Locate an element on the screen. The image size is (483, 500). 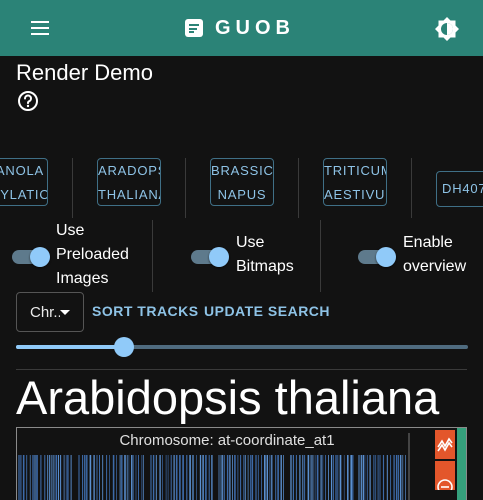
chip-label-line2: AESTIVUM is located at coordinates (355, 194).